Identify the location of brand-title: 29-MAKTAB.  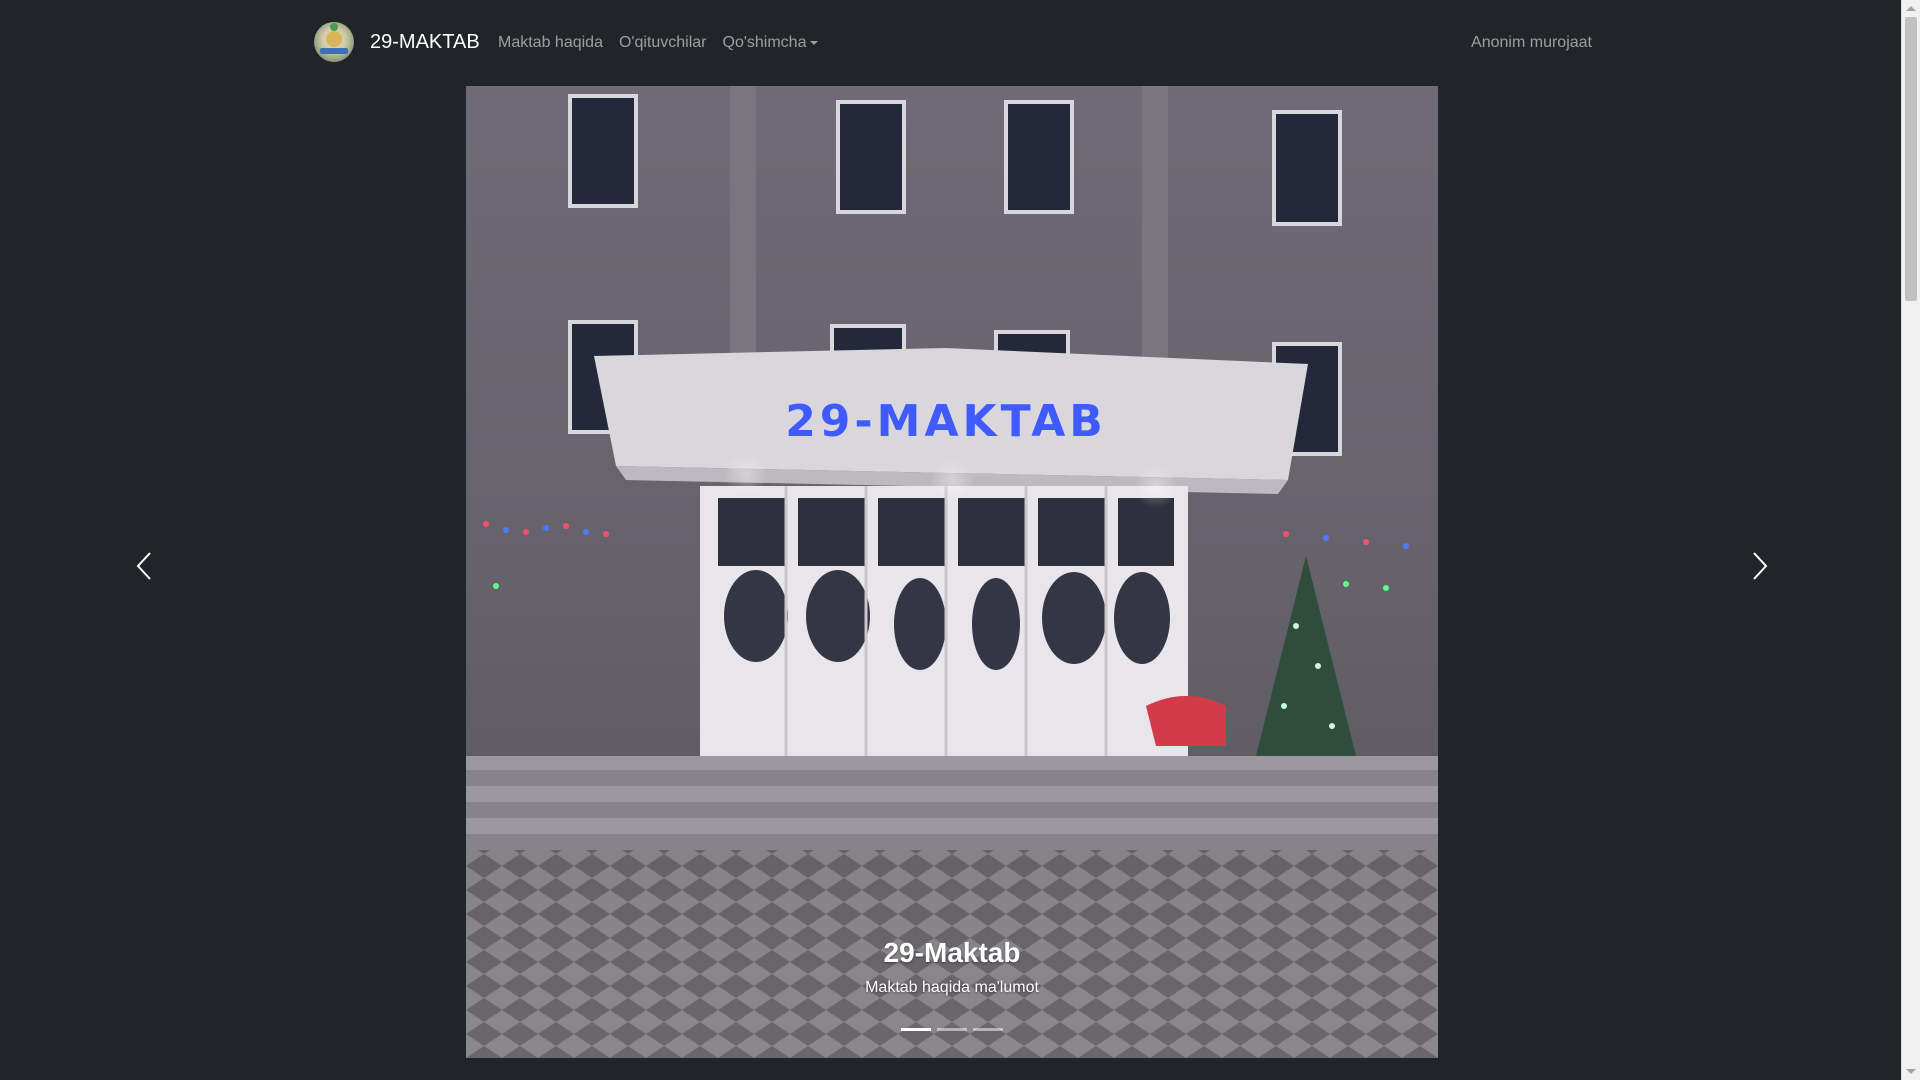
(425, 42).